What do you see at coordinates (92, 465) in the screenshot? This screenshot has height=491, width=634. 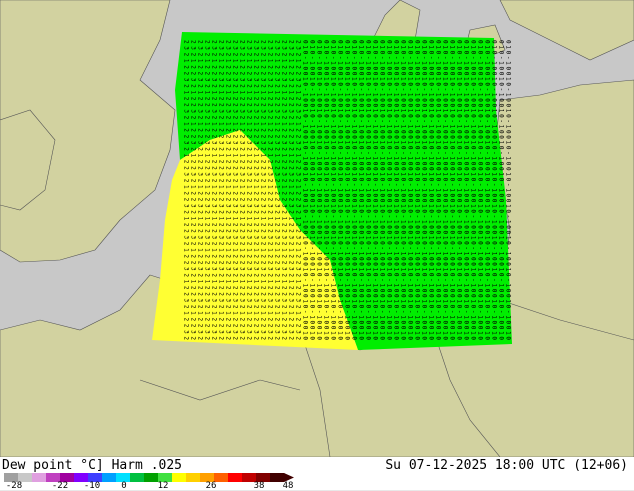 I see `map-title: Dew point °C] Harm .025` at bounding box center [92, 465].